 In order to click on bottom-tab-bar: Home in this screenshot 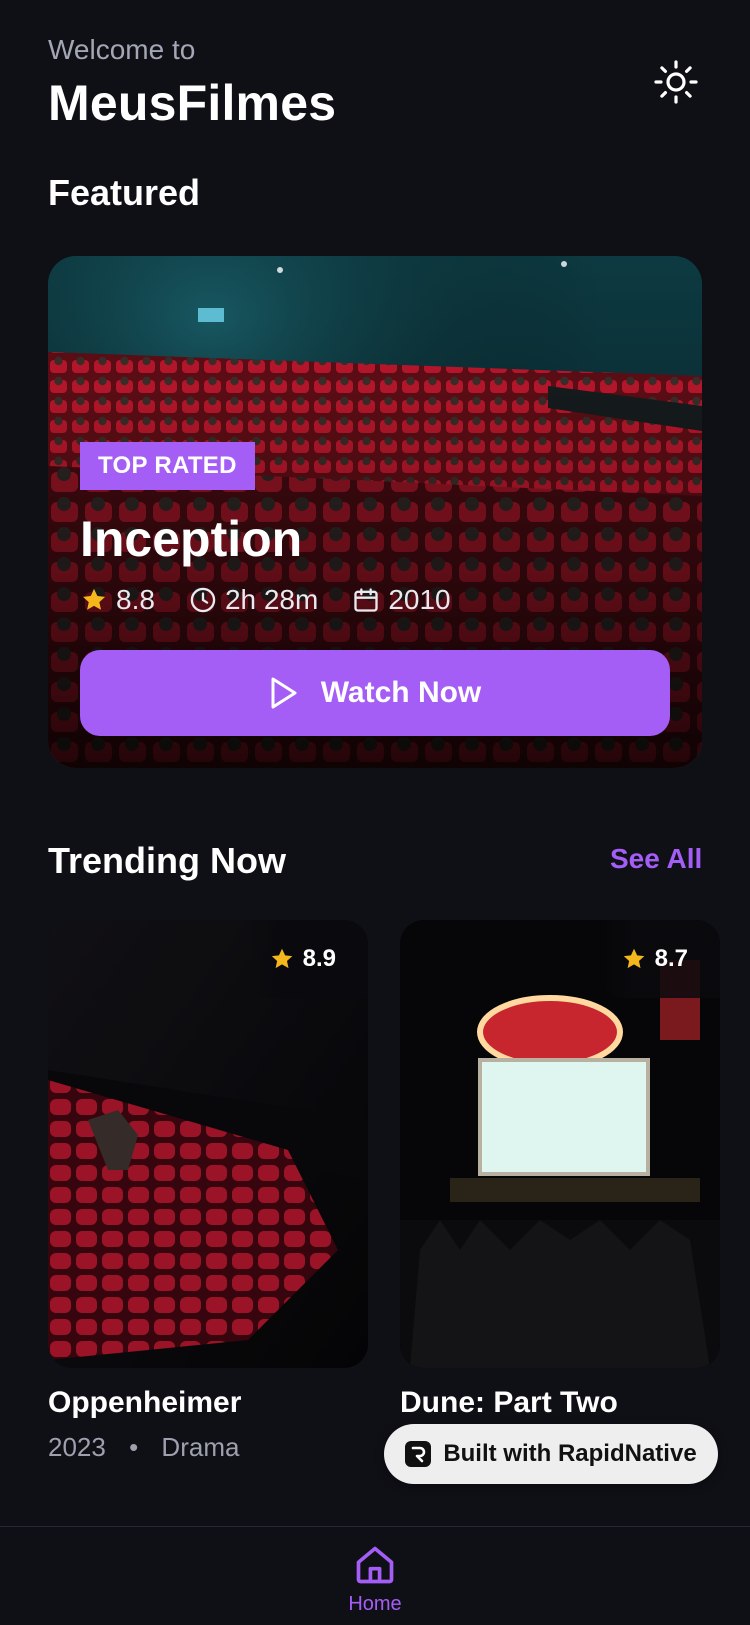, I will do `click(375, 1575)`.